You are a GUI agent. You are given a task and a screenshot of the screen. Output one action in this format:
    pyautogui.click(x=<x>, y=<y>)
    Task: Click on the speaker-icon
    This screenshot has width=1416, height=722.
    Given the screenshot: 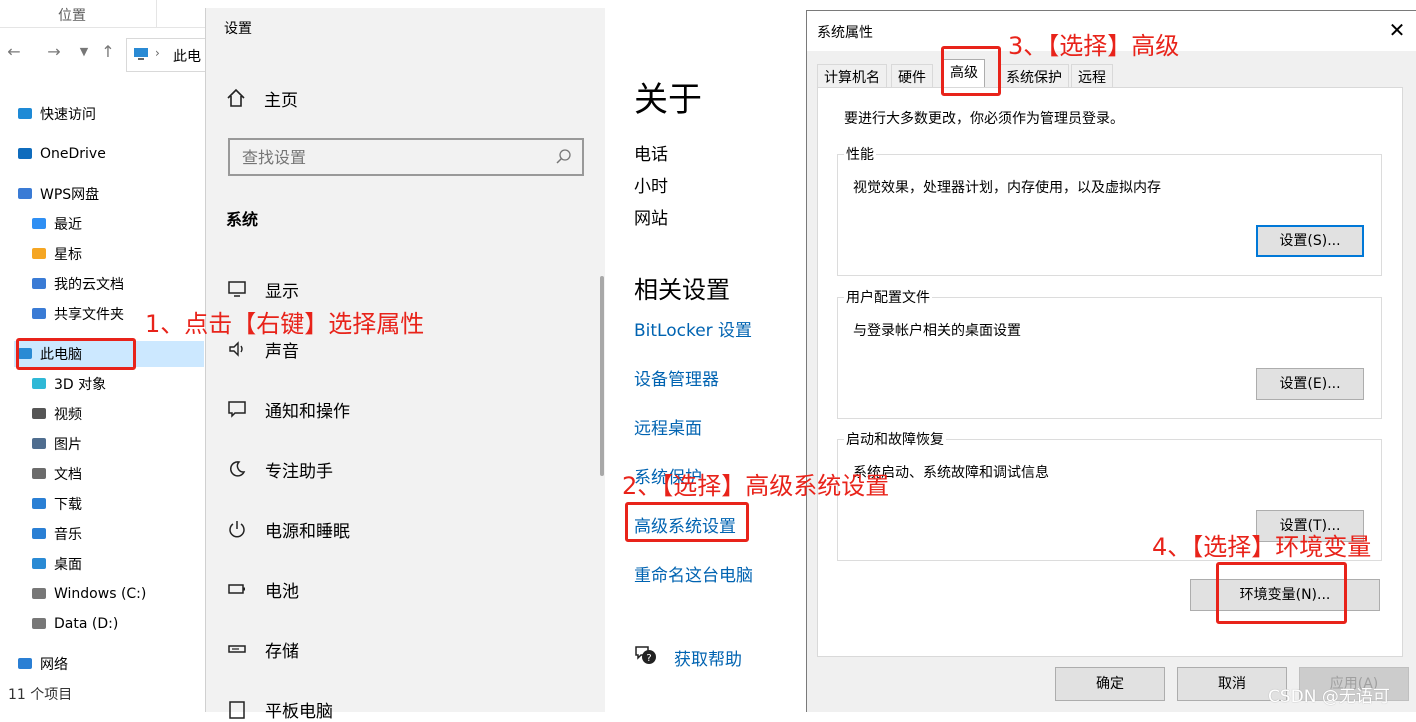 What is the action you would take?
    pyautogui.click(x=237, y=349)
    